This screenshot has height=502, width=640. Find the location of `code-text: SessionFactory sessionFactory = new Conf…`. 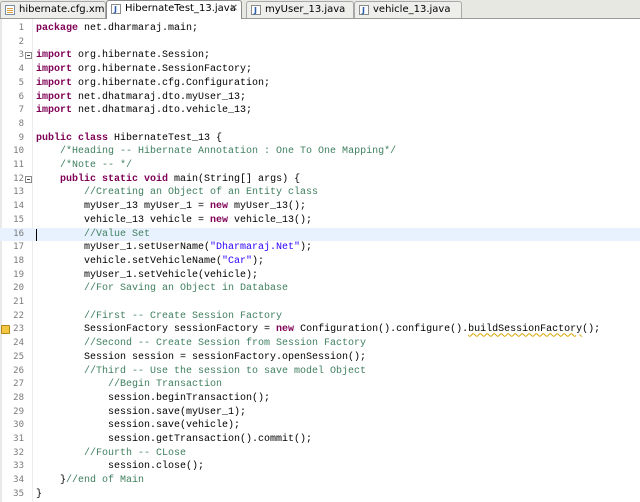

code-text: SessionFactory sessionFactory = new Conf… is located at coordinates (318, 330).